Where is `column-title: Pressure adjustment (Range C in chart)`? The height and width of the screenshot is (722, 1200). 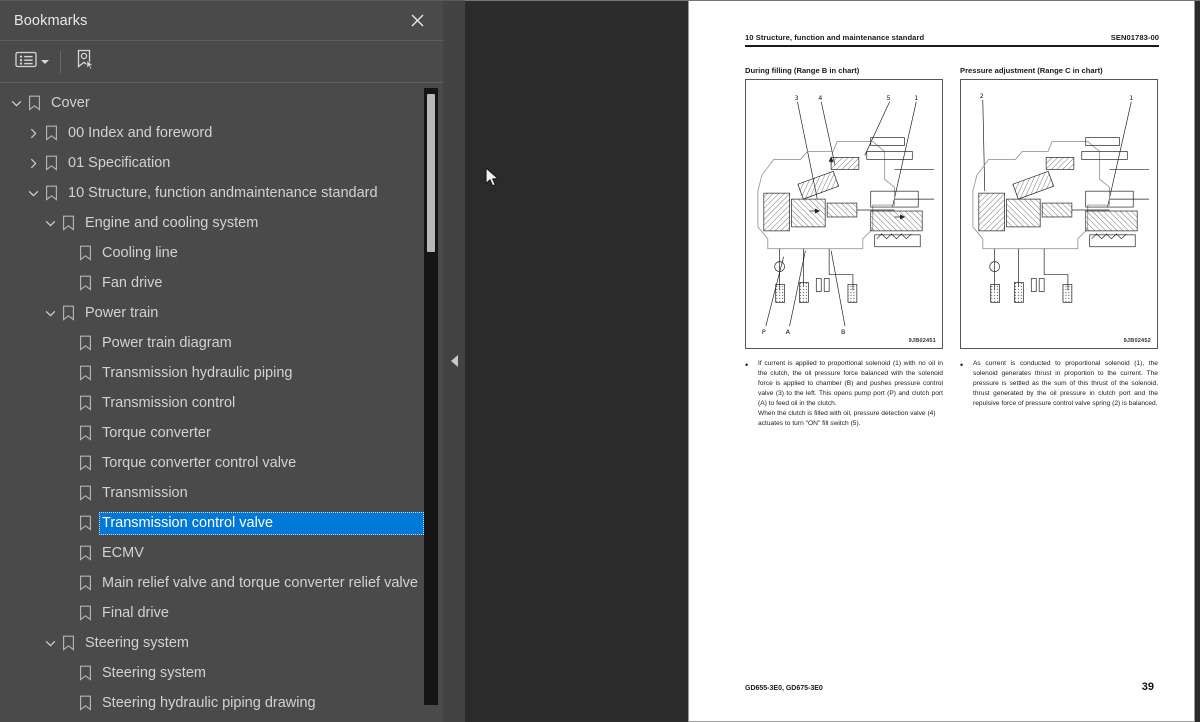 column-title: Pressure adjustment (Range C in chart) is located at coordinates (1031, 70).